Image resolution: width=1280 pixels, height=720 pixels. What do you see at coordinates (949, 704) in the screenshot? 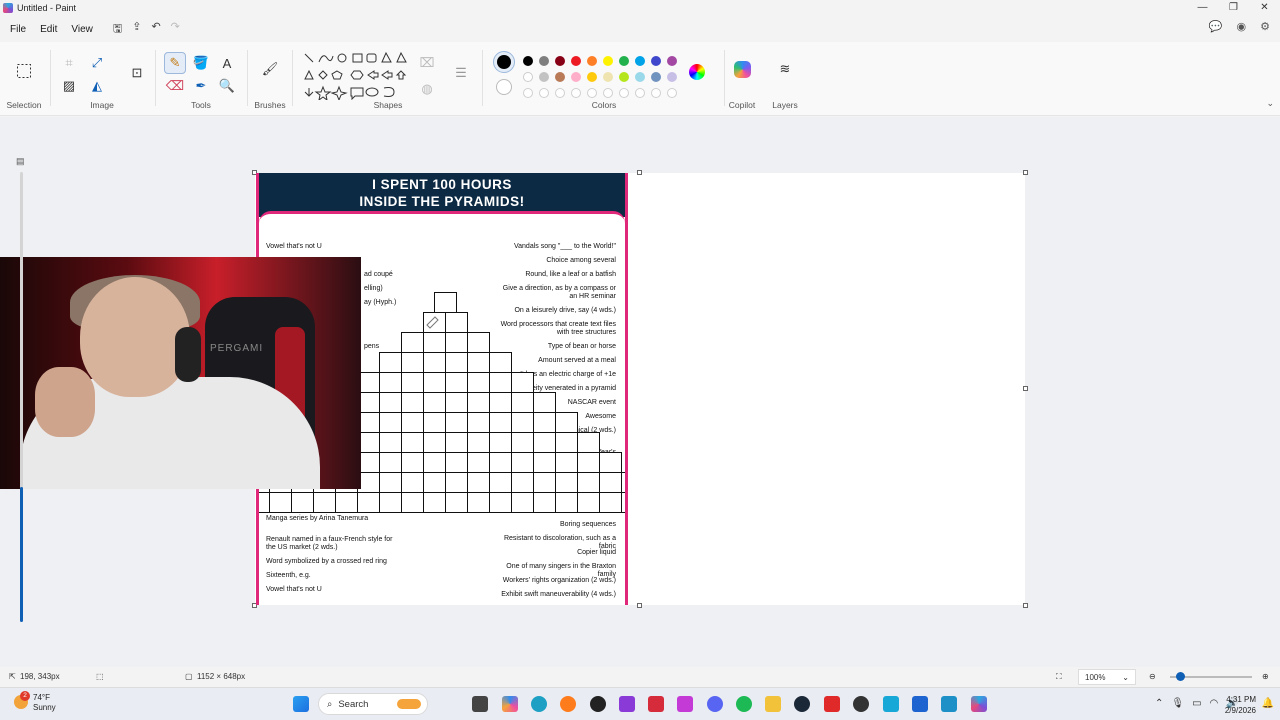
I see `app-icon-blue` at bounding box center [949, 704].